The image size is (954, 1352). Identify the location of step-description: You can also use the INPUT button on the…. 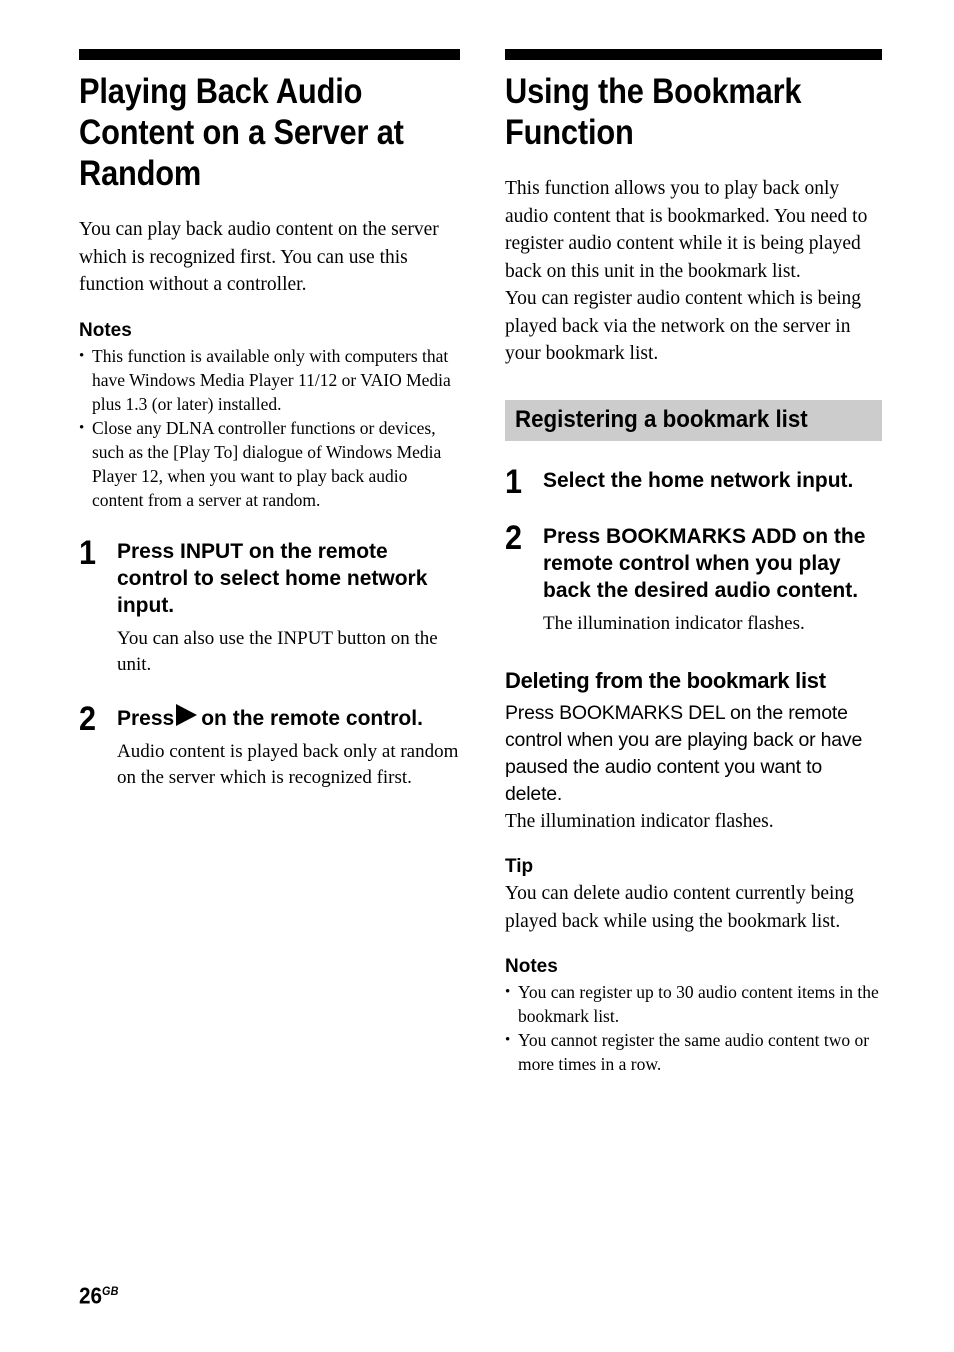
(277, 651).